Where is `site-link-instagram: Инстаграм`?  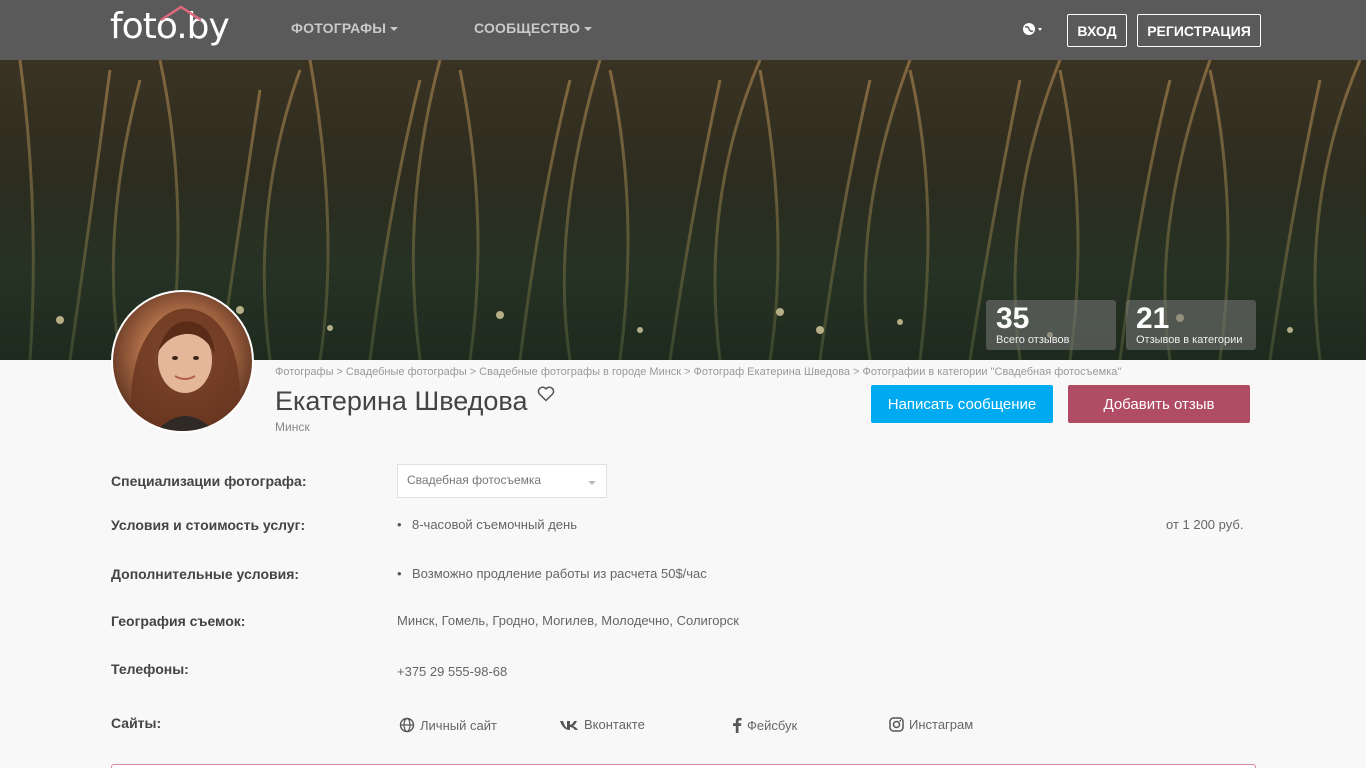 site-link-instagram: Инстаграм is located at coordinates (931, 724).